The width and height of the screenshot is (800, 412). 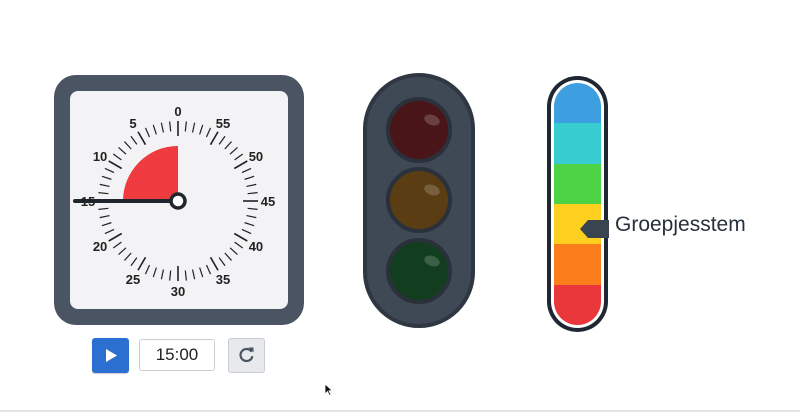 What do you see at coordinates (223, 279) in the screenshot?
I see `dial-number: 35` at bounding box center [223, 279].